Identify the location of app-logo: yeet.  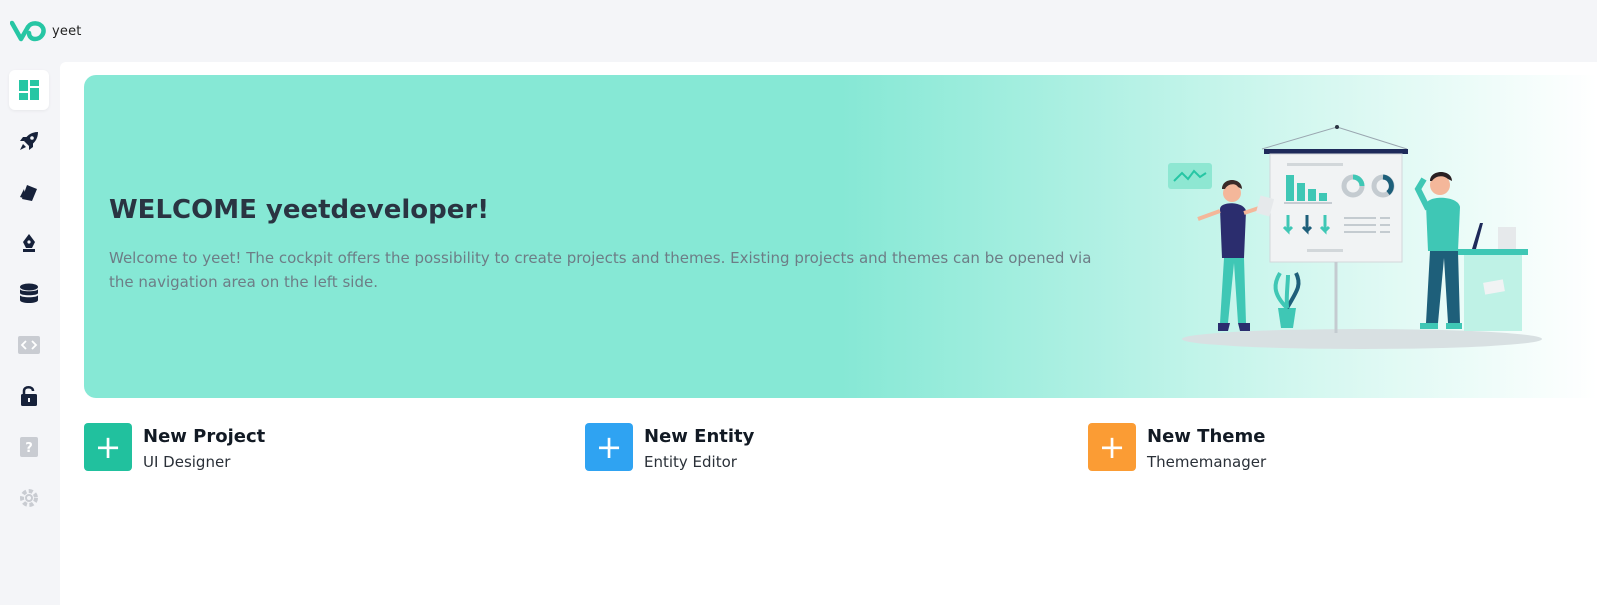
(46, 31).